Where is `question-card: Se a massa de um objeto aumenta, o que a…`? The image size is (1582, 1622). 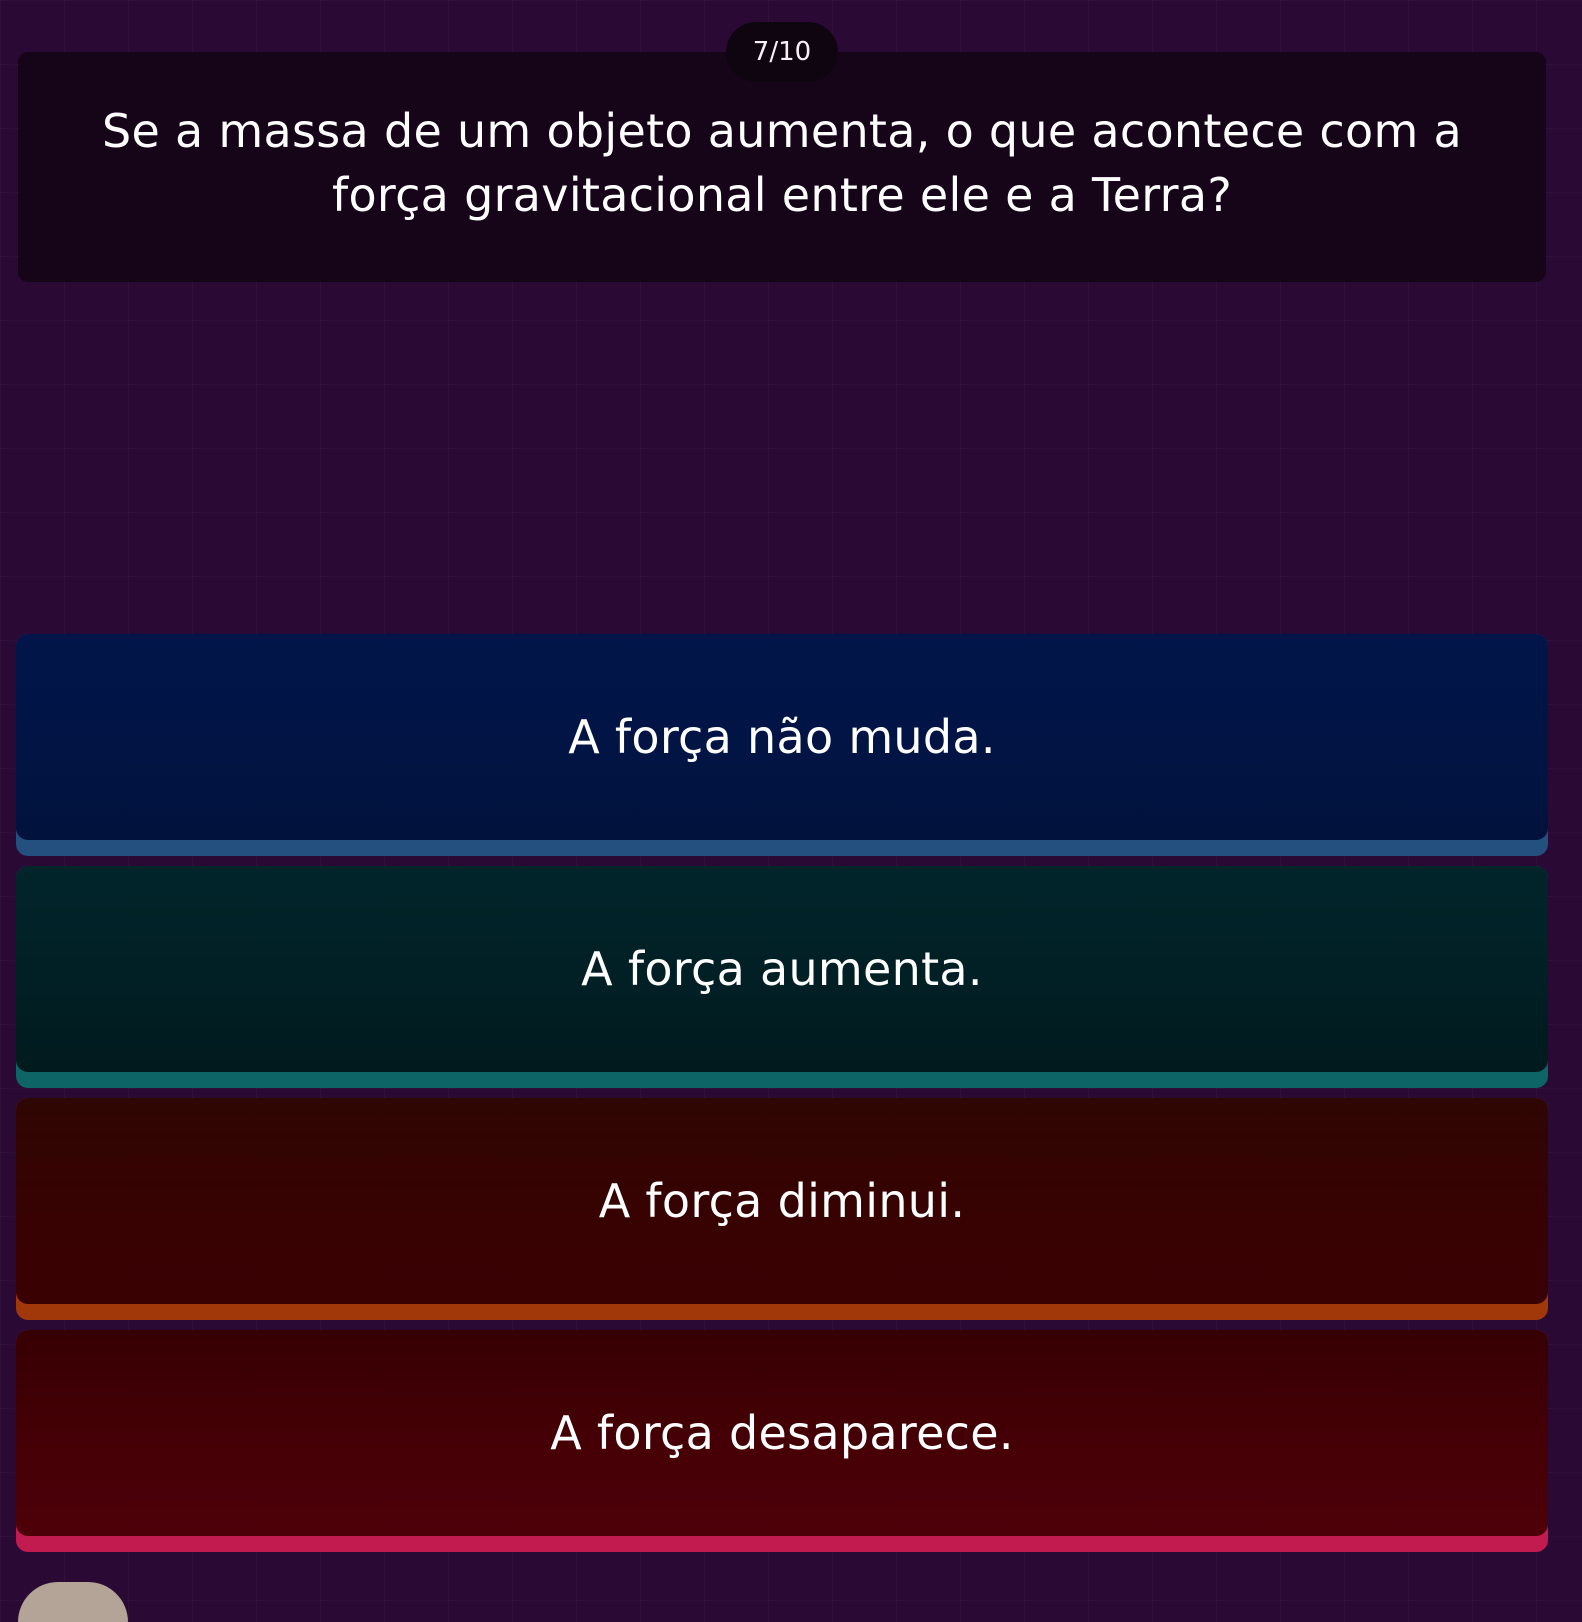 question-card: Se a massa de um objeto aumenta, o que a… is located at coordinates (782, 167).